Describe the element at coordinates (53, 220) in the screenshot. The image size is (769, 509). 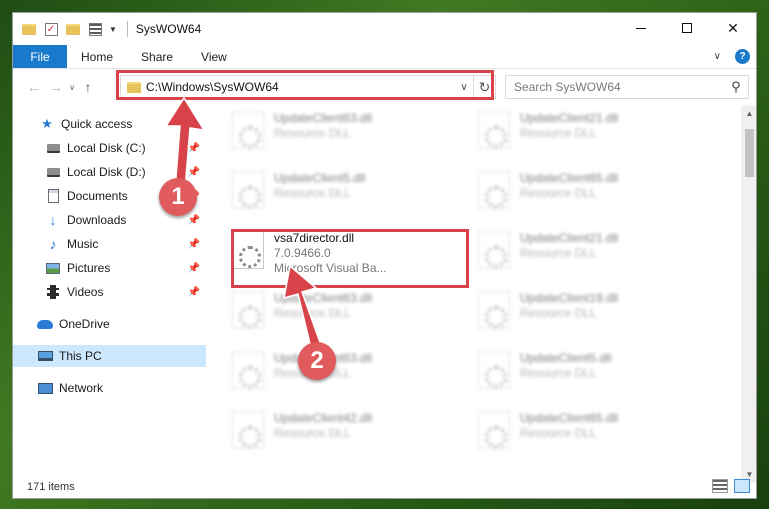
I see `downloads-icon: ↓` at that location.